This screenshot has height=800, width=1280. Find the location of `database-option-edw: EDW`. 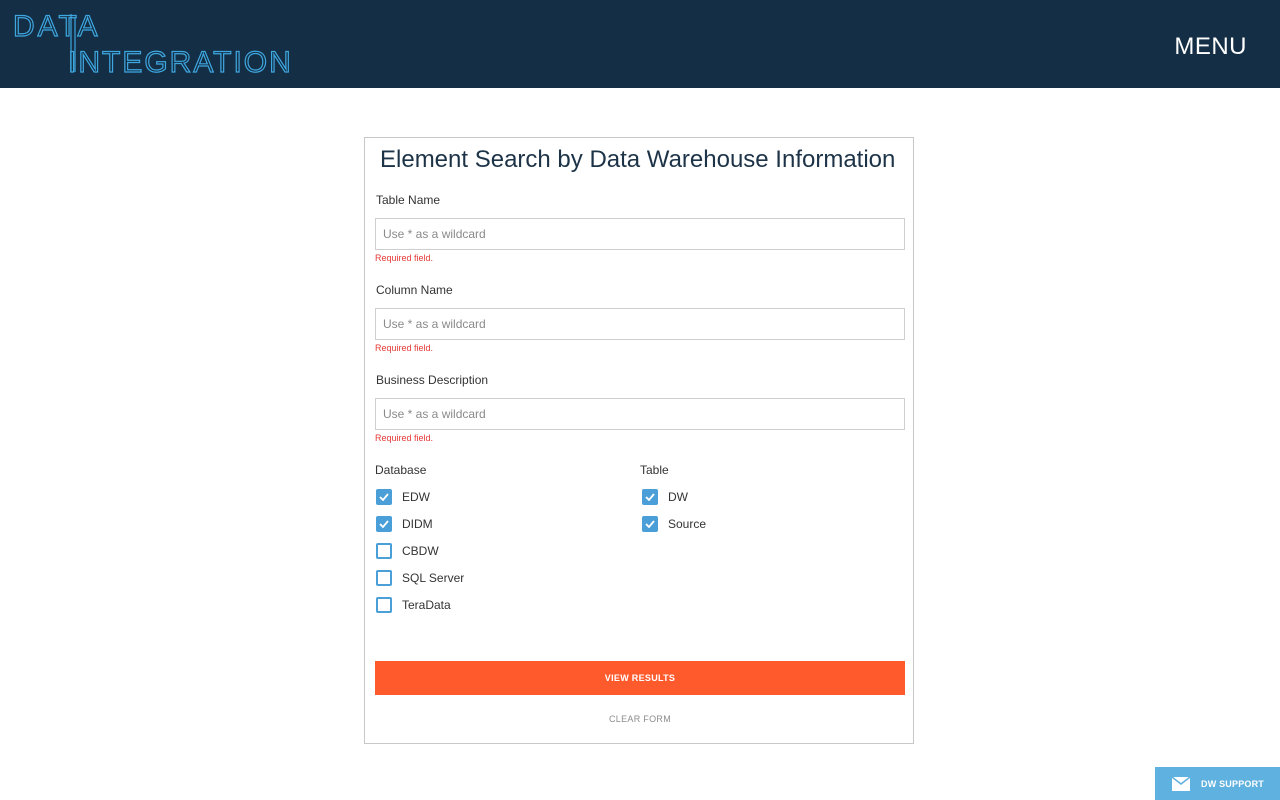

database-option-edw: EDW is located at coordinates (403, 497).